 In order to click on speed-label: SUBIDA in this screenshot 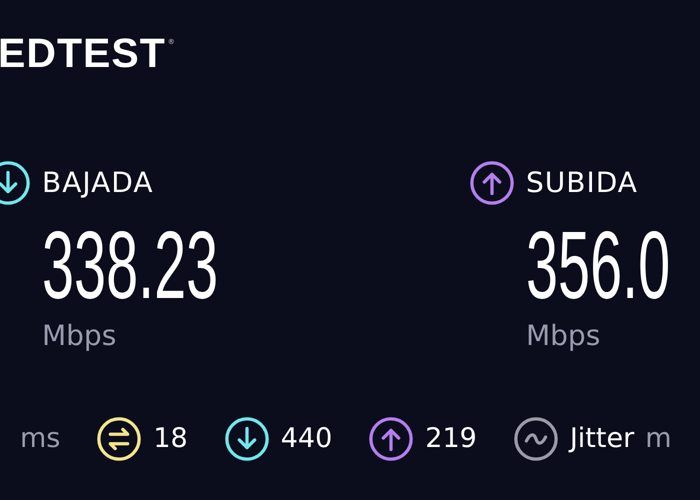, I will do `click(582, 183)`.